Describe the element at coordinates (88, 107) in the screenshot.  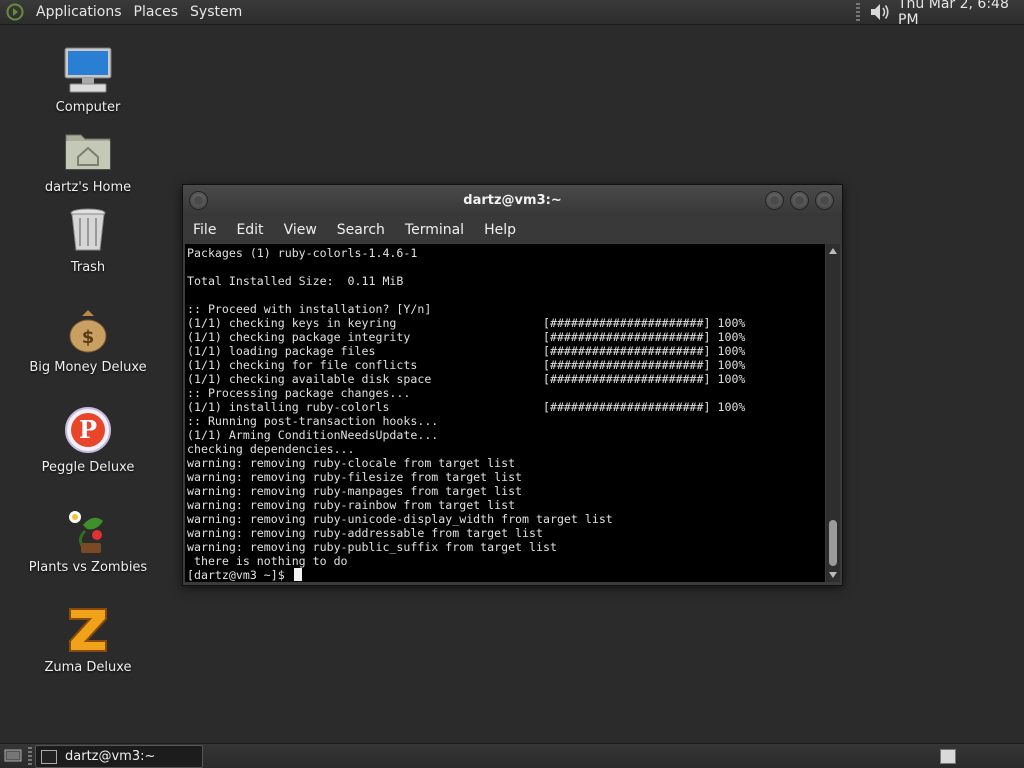
I see `desktop-icon-label: Computer` at that location.